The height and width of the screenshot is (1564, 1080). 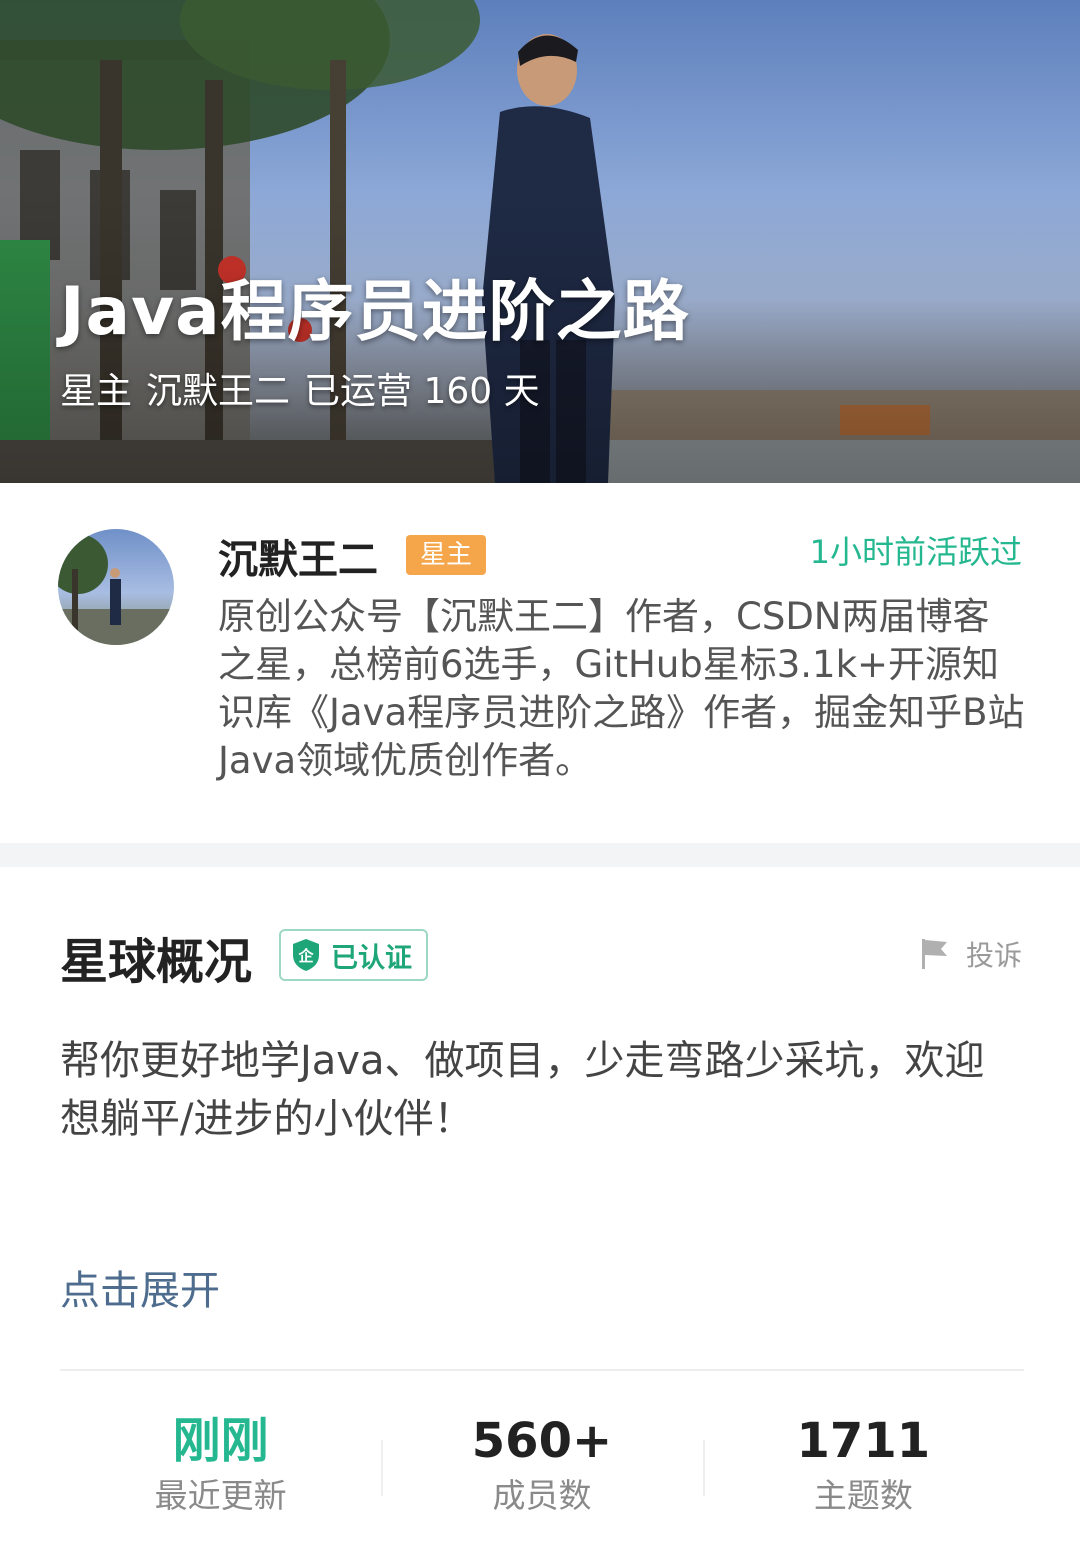 I want to click on section-divider, so click(x=540, y=855).